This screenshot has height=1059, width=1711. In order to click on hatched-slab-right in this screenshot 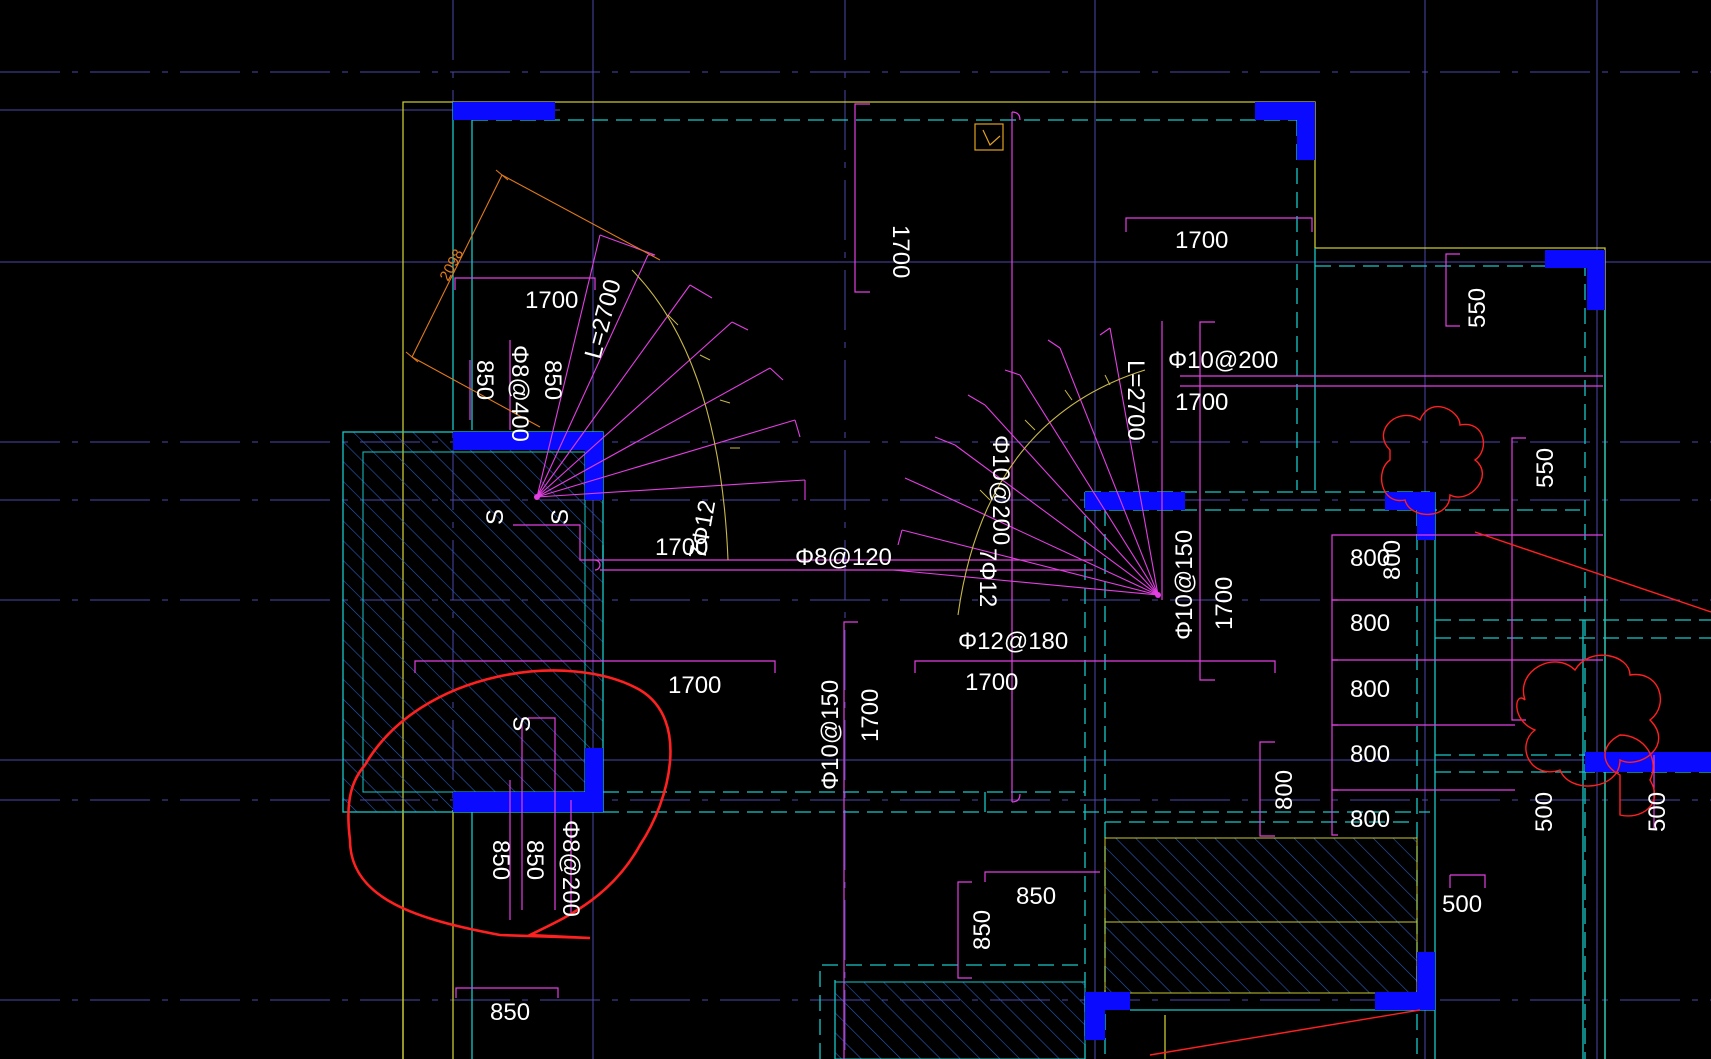, I will do `click(1261, 915)`.